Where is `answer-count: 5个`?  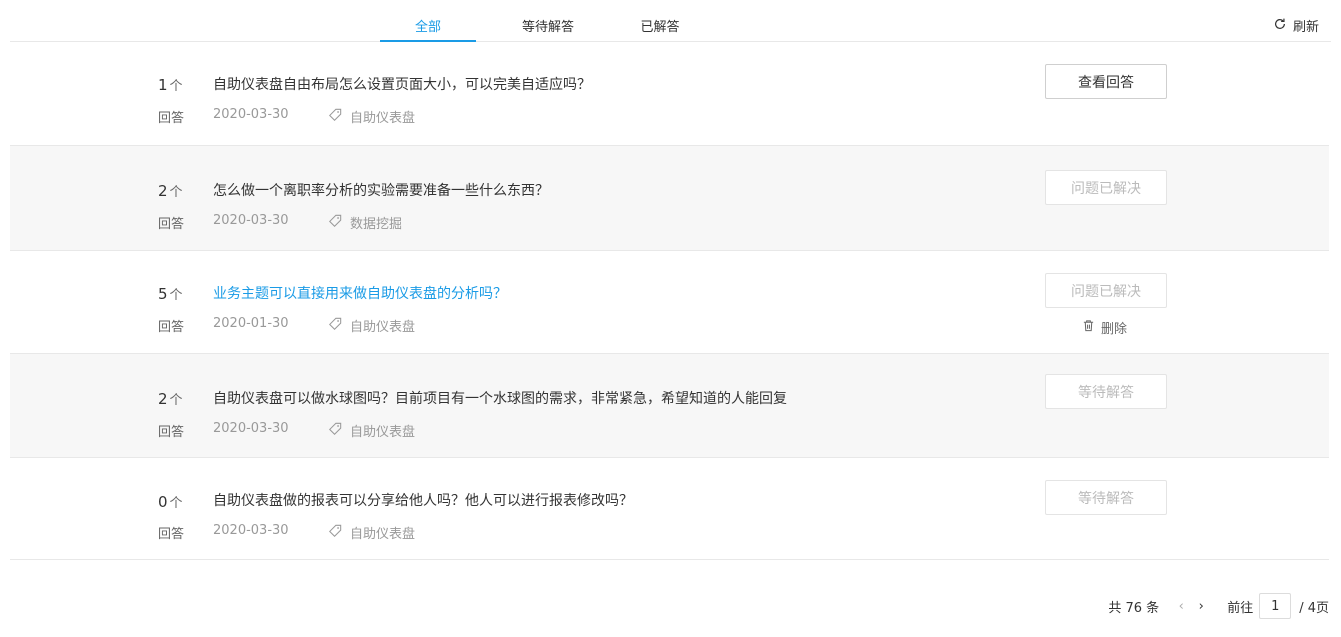
answer-count: 5个 is located at coordinates (170, 294).